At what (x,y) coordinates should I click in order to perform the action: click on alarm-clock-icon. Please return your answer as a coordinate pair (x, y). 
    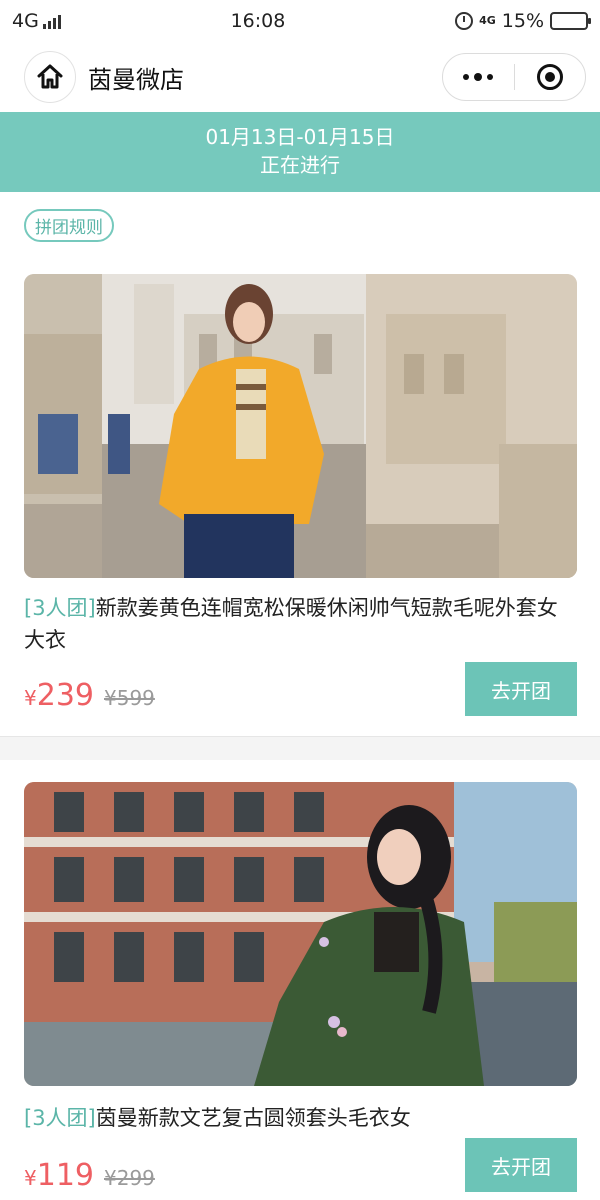
    Looking at the image, I should click on (464, 21).